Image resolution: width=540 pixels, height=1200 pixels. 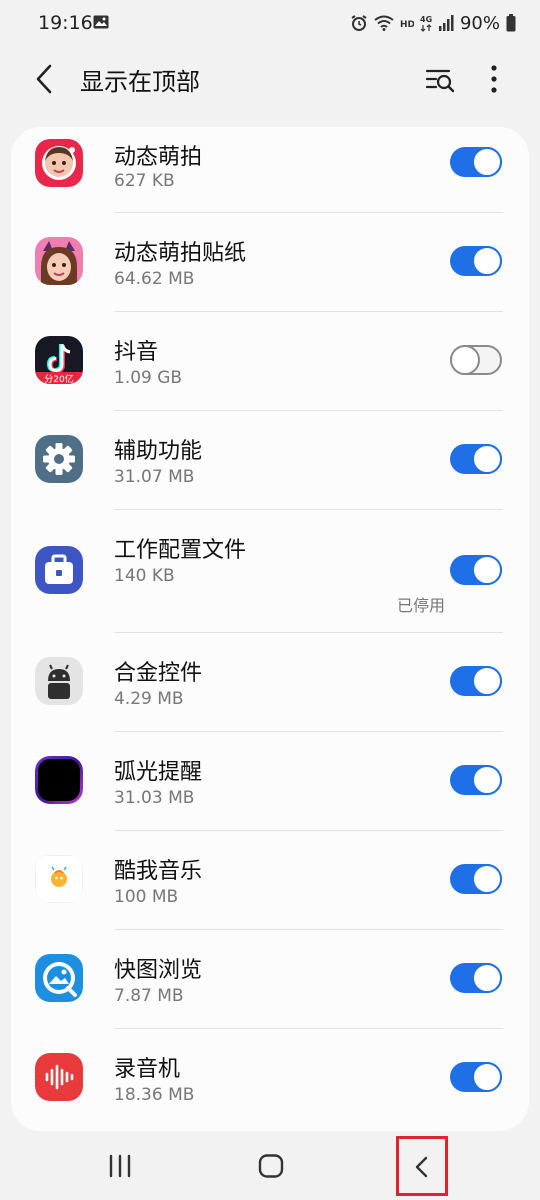 I want to click on 4g-icon: 4G, so click(x=426, y=23).